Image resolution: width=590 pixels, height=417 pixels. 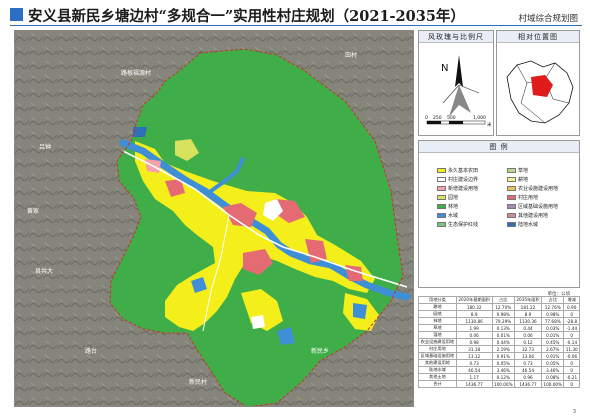 What do you see at coordinates (528, 356) in the screenshot?
I see `table-cell: 13.06` at bounding box center [528, 356].